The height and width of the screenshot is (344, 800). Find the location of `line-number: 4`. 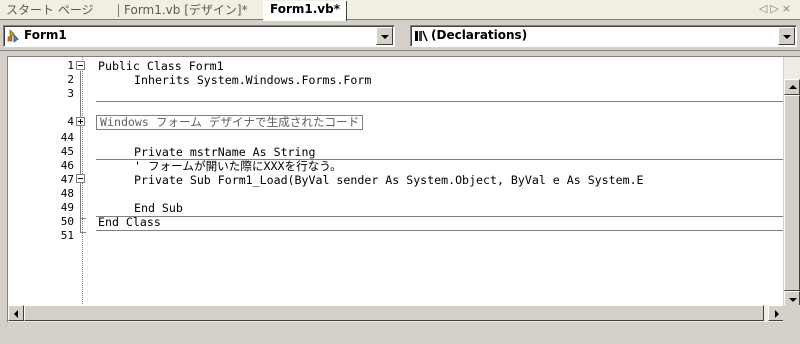

line-number: 4 is located at coordinates (70, 121).